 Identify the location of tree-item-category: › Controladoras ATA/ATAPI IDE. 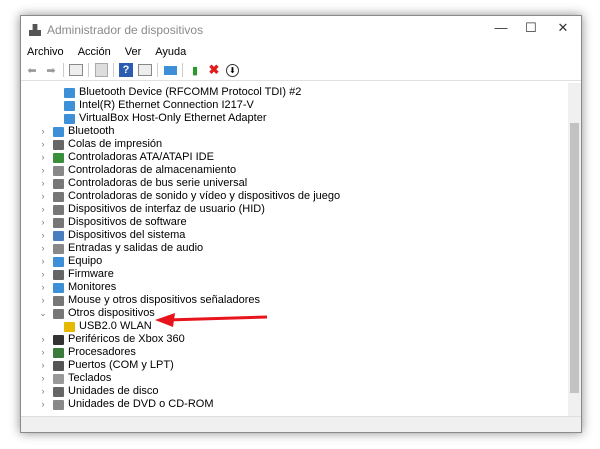
(126, 157).